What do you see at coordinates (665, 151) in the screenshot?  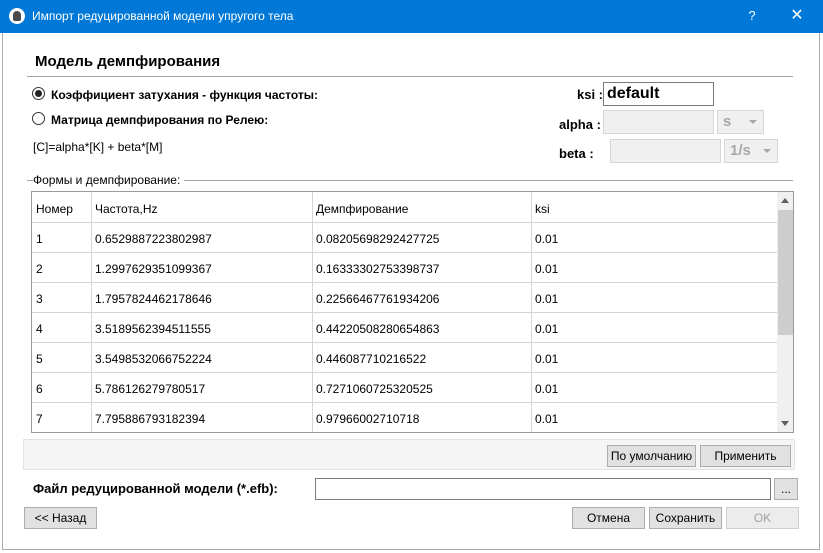 I see `beta-input` at bounding box center [665, 151].